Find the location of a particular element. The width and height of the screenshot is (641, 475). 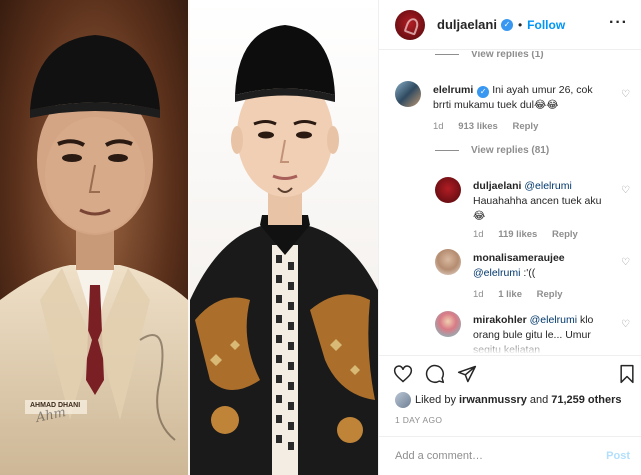

more-options-icon: ··· is located at coordinates (618, 23).